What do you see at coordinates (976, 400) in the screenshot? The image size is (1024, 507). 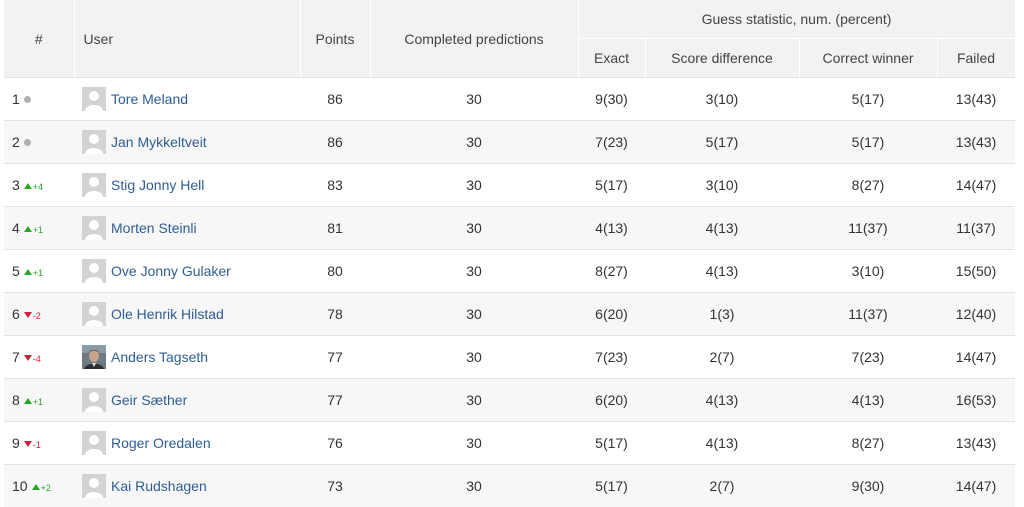 I see `failed-cell: 16(53)` at bounding box center [976, 400].